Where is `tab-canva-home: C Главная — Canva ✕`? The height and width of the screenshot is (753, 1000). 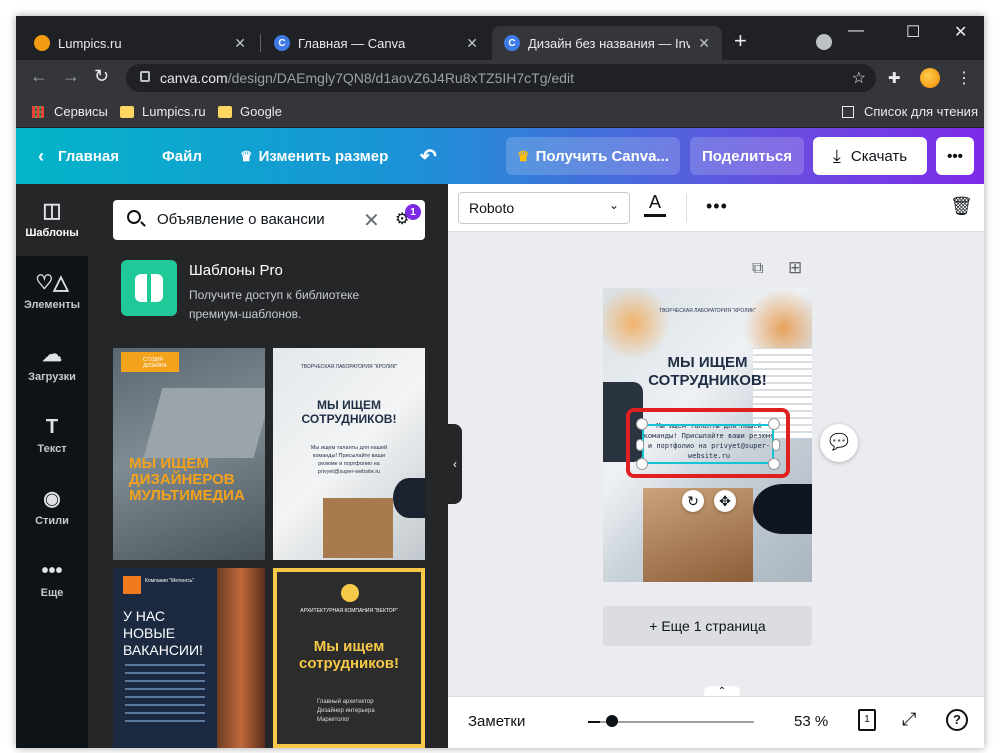 tab-canva-home: C Главная — Canva ✕ is located at coordinates (376, 43).